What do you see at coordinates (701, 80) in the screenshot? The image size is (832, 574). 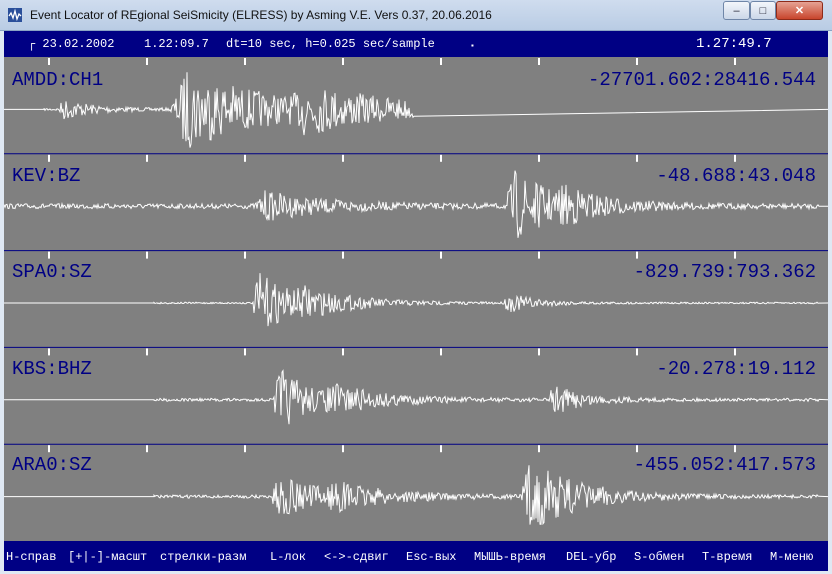 I see `channel-range-0: -27701.602:28416.544` at bounding box center [701, 80].